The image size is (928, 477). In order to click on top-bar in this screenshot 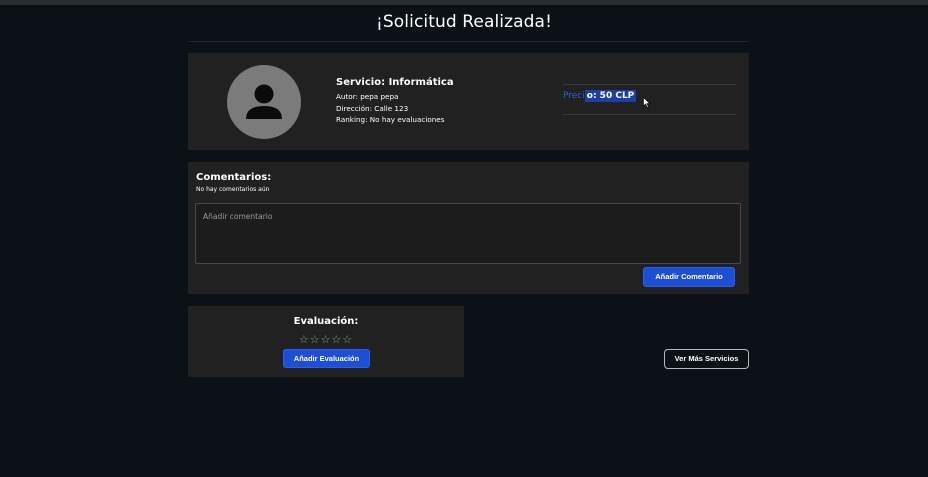, I will do `click(464, 2)`.